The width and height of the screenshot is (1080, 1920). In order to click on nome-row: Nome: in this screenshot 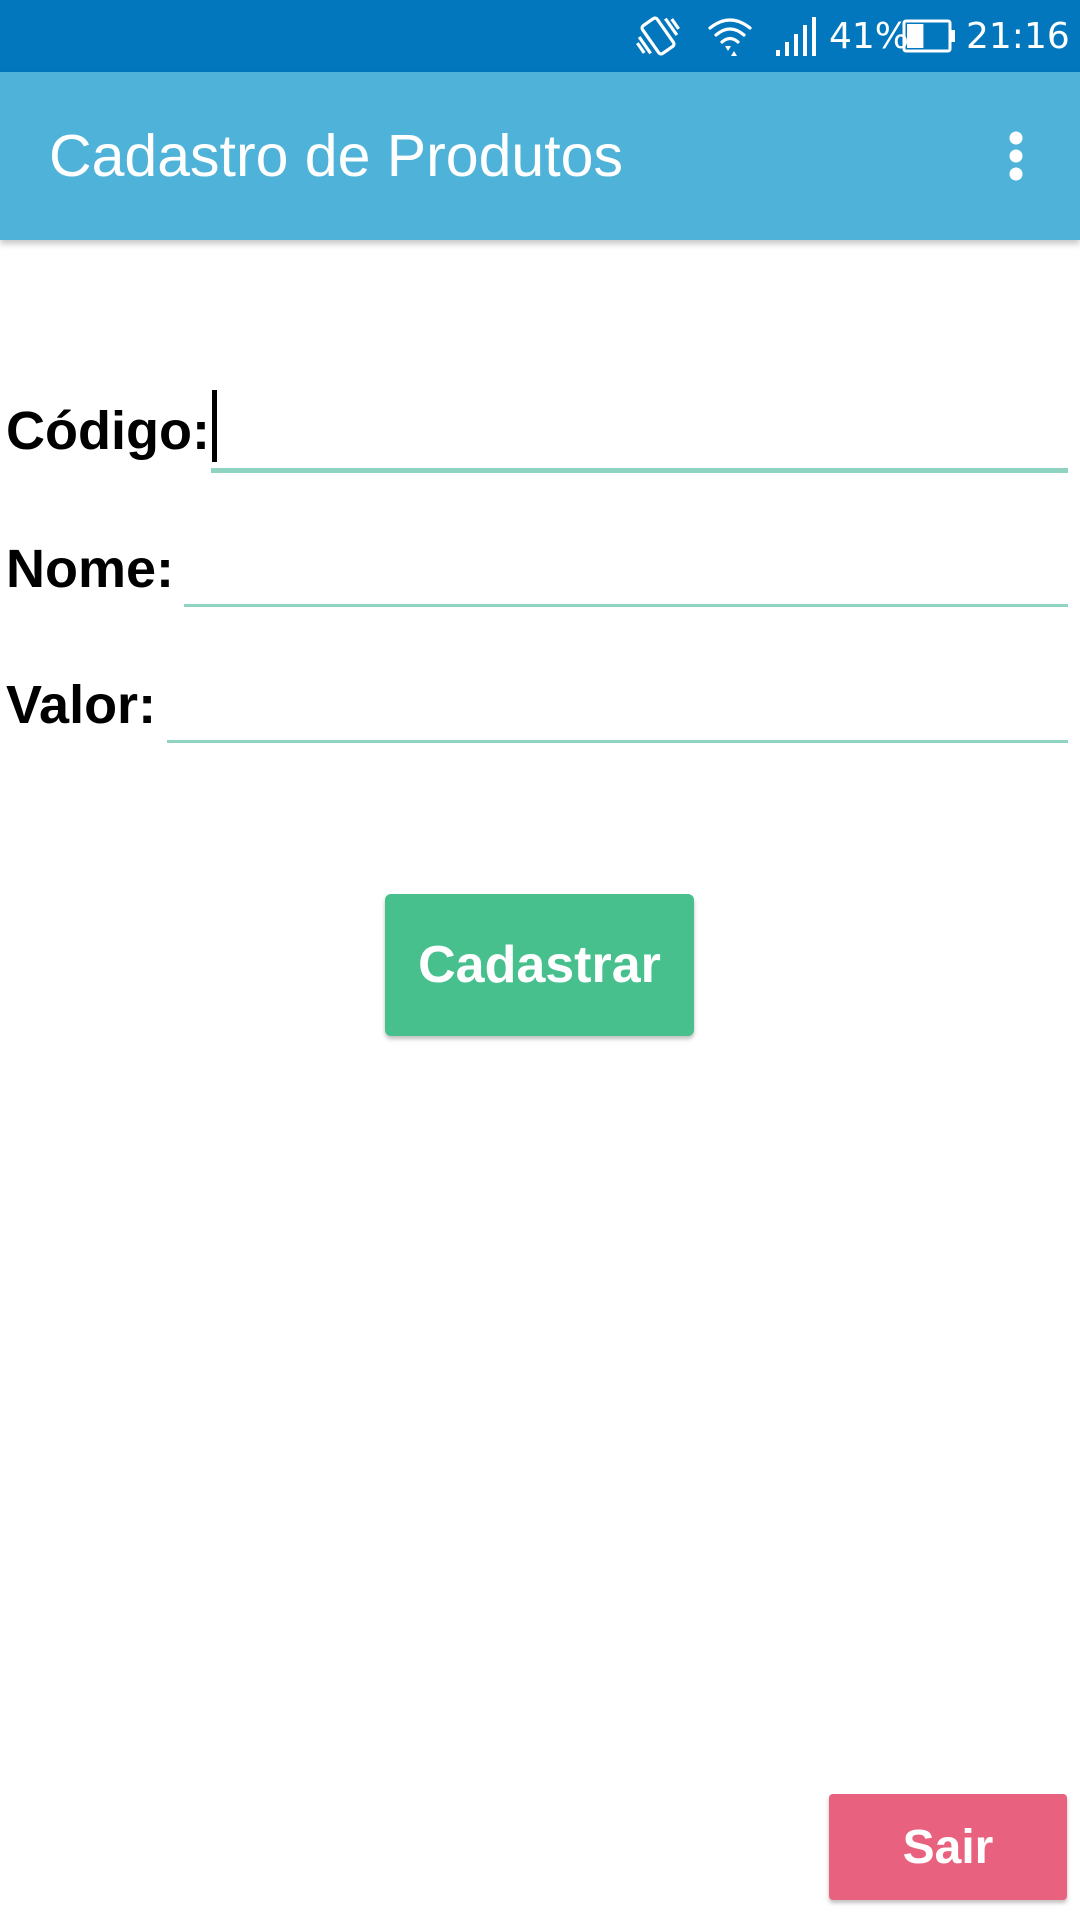, I will do `click(540, 580)`.